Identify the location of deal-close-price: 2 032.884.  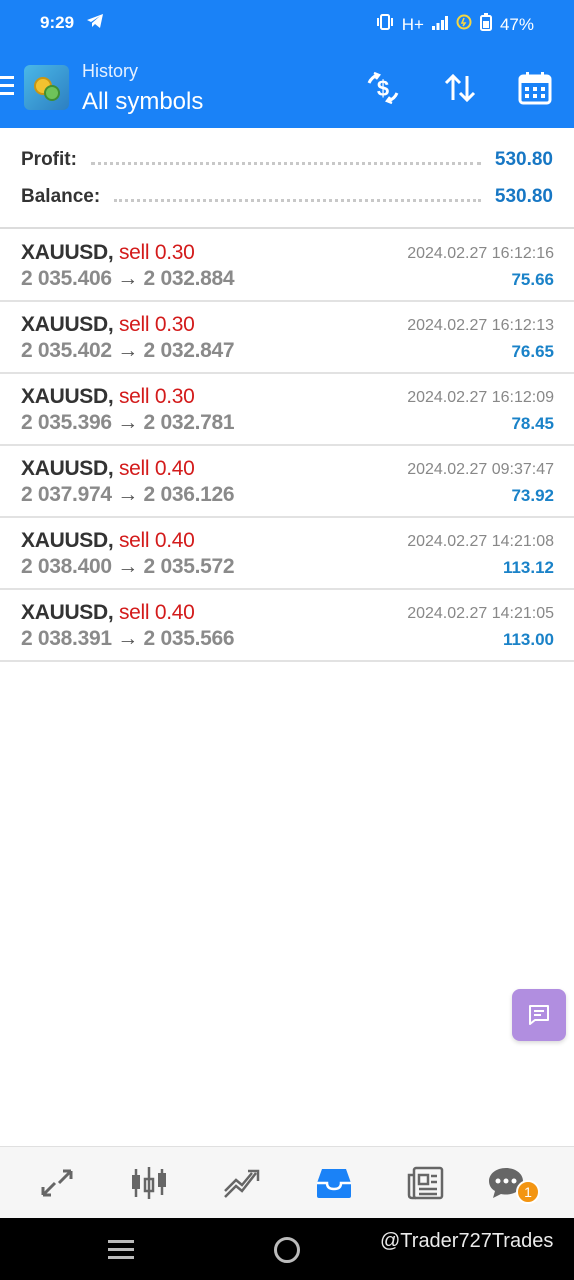
(189, 278).